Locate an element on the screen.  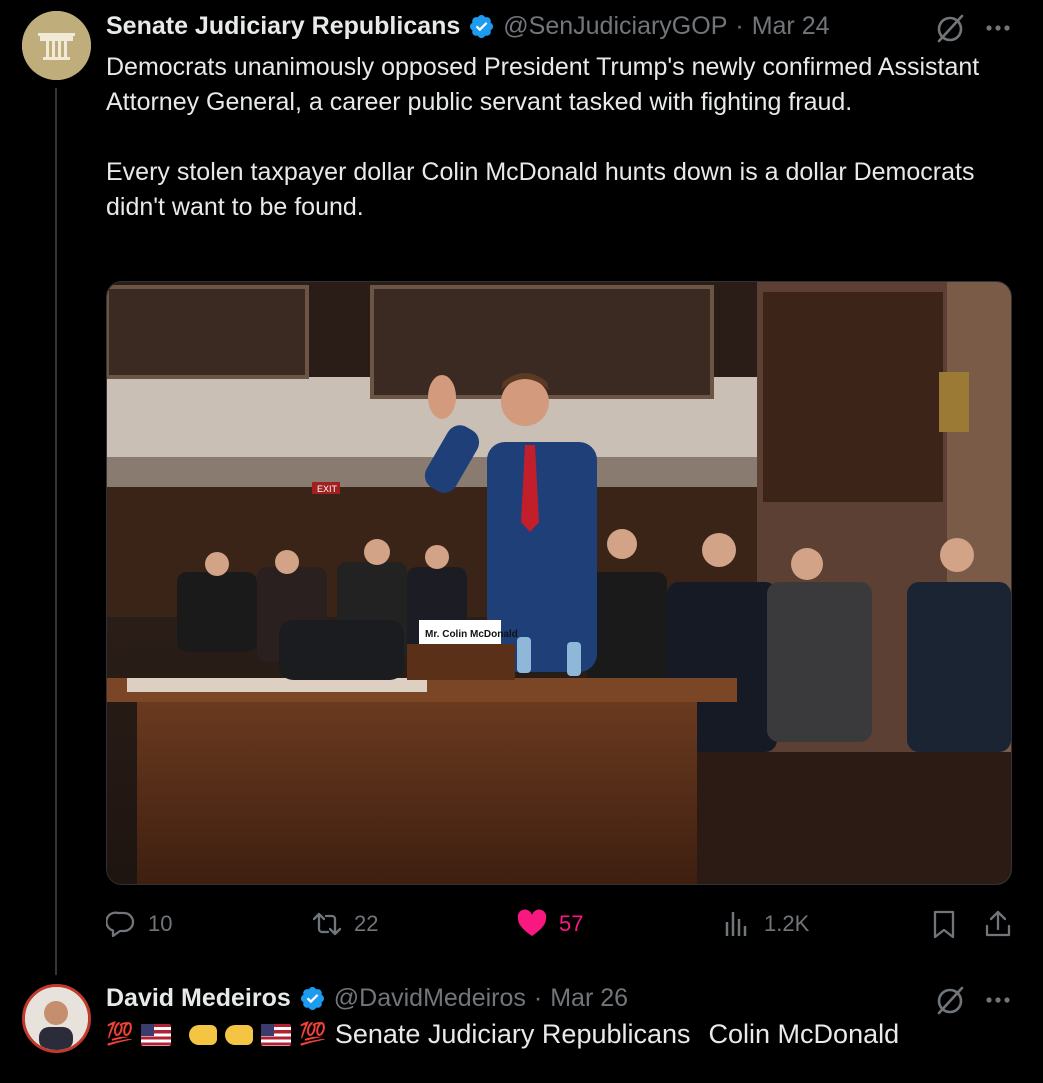
author-avatar is located at coordinates (56, 45).